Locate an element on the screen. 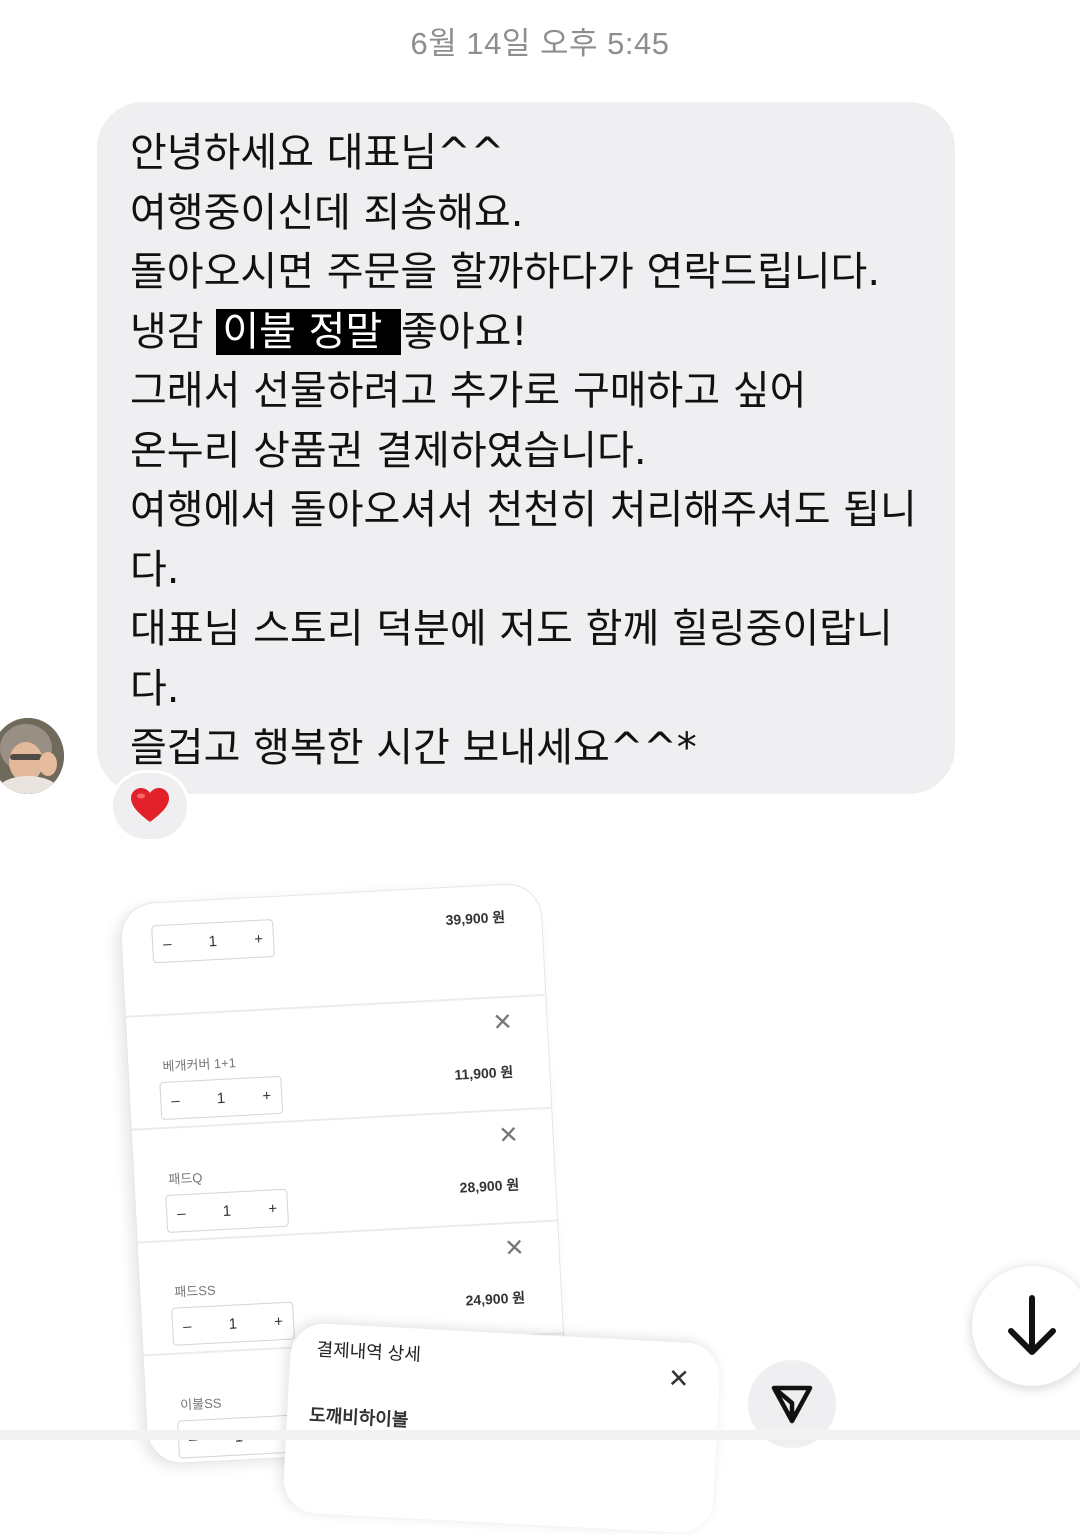  product-name: 베개커버 1+1 is located at coordinates (199, 1064).